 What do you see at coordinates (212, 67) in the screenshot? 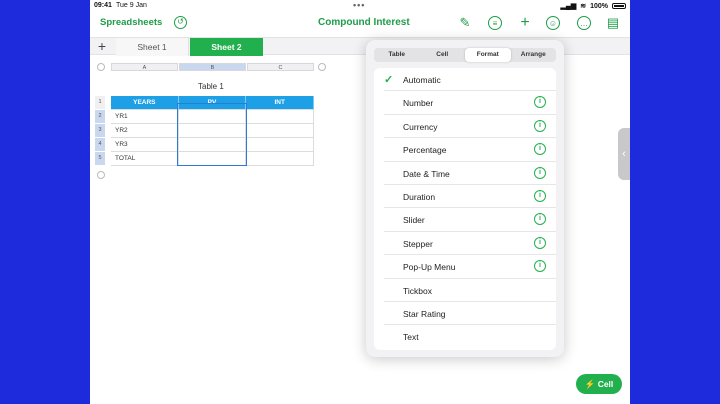
I see `column-header-b: B` at bounding box center [212, 67].